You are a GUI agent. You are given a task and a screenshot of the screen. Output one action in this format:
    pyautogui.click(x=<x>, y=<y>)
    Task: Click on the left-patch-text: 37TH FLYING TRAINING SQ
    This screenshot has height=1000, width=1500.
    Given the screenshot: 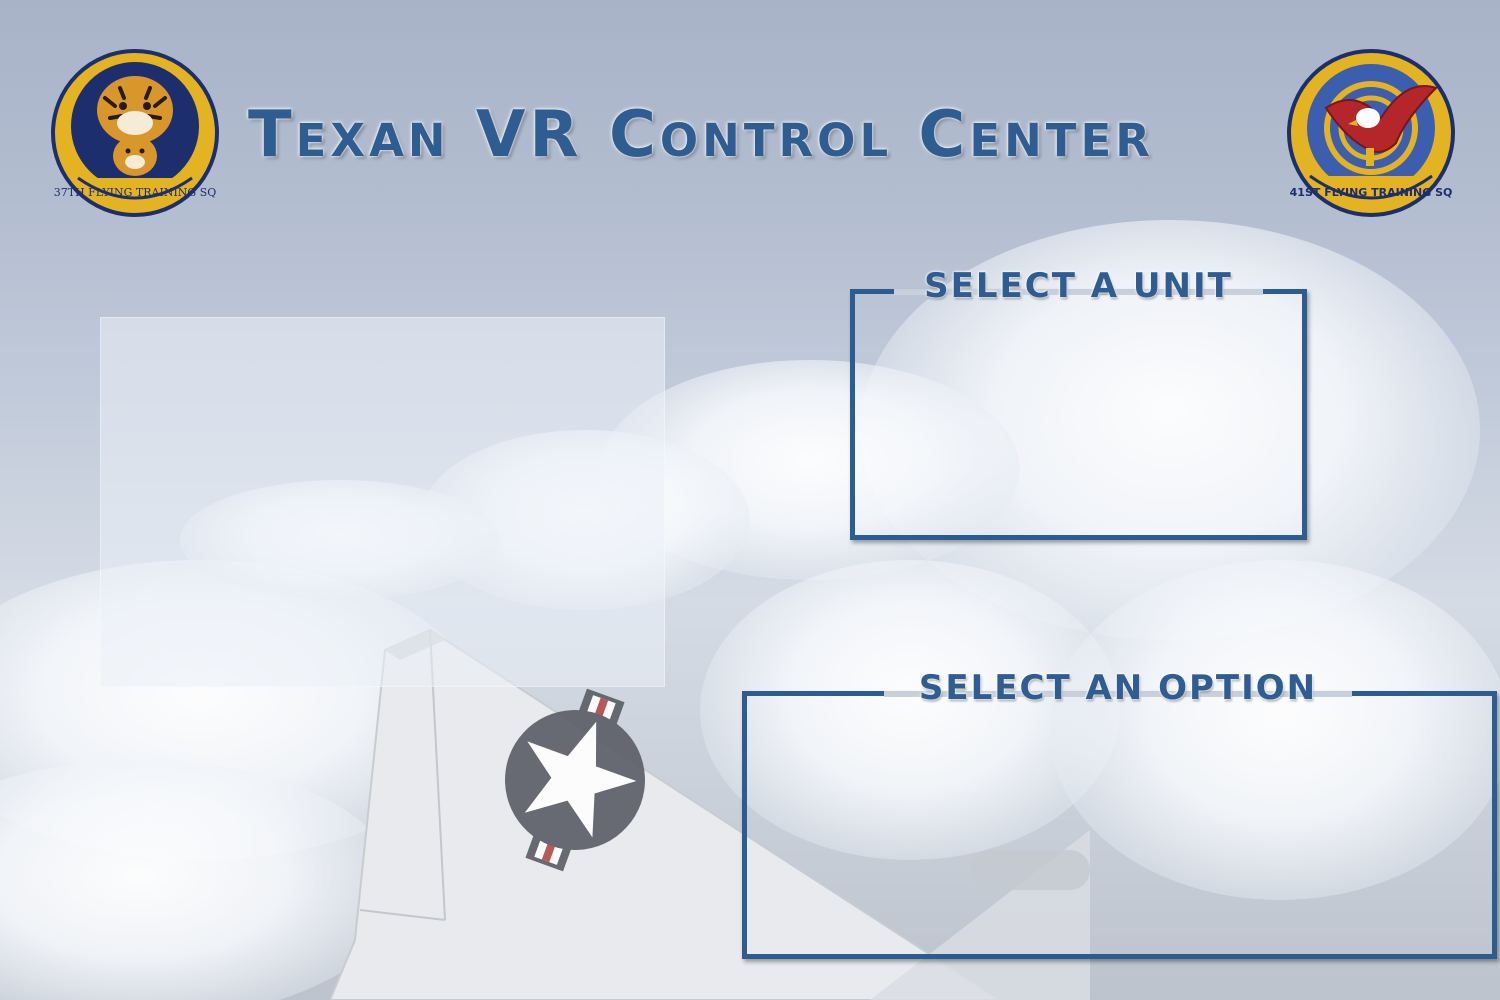 What is the action you would take?
    pyautogui.click(x=135, y=192)
    